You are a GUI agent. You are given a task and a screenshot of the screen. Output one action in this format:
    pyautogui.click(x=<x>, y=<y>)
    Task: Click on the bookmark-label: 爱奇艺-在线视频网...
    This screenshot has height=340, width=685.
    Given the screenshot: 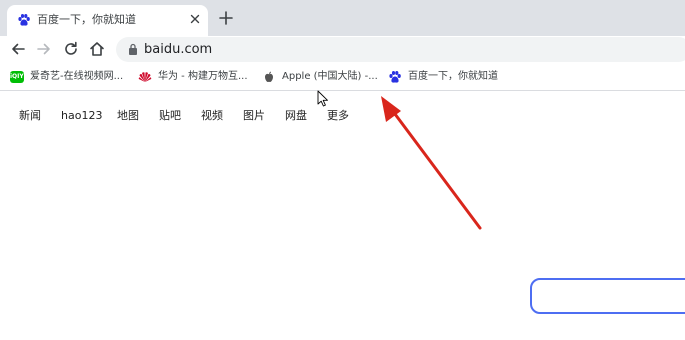 What is the action you would take?
    pyautogui.click(x=77, y=76)
    